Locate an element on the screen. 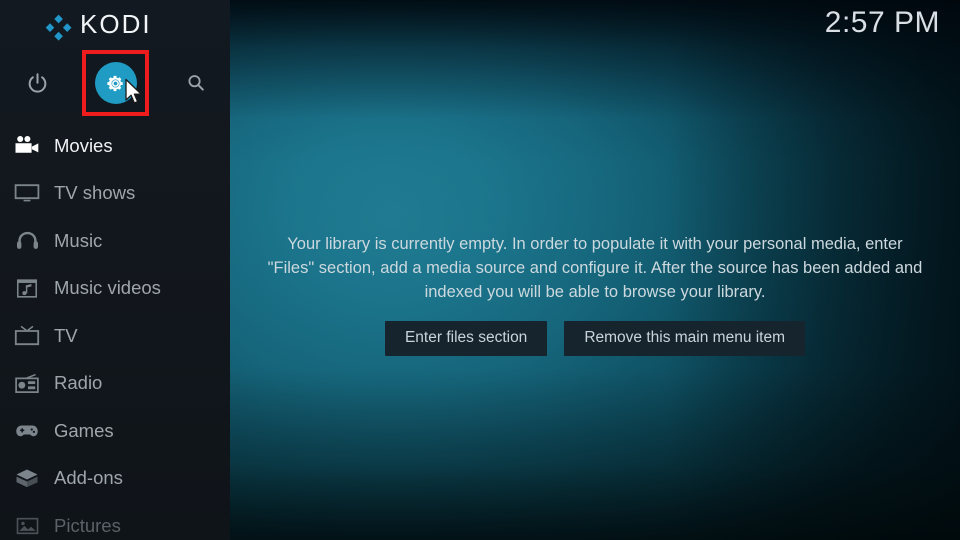 The width and height of the screenshot is (960, 540). power-icon is located at coordinates (37, 82).